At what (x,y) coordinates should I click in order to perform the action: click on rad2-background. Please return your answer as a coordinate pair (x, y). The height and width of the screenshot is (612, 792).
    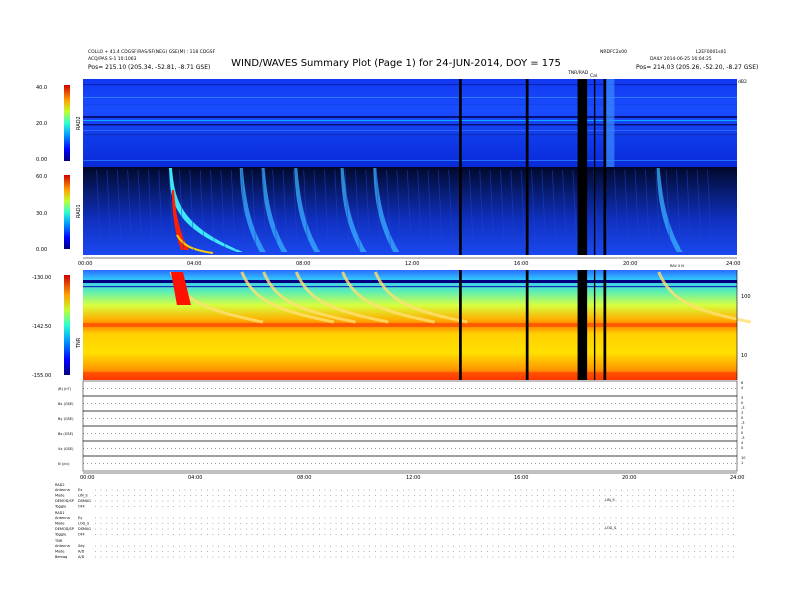
    Looking at the image, I should click on (410, 123).